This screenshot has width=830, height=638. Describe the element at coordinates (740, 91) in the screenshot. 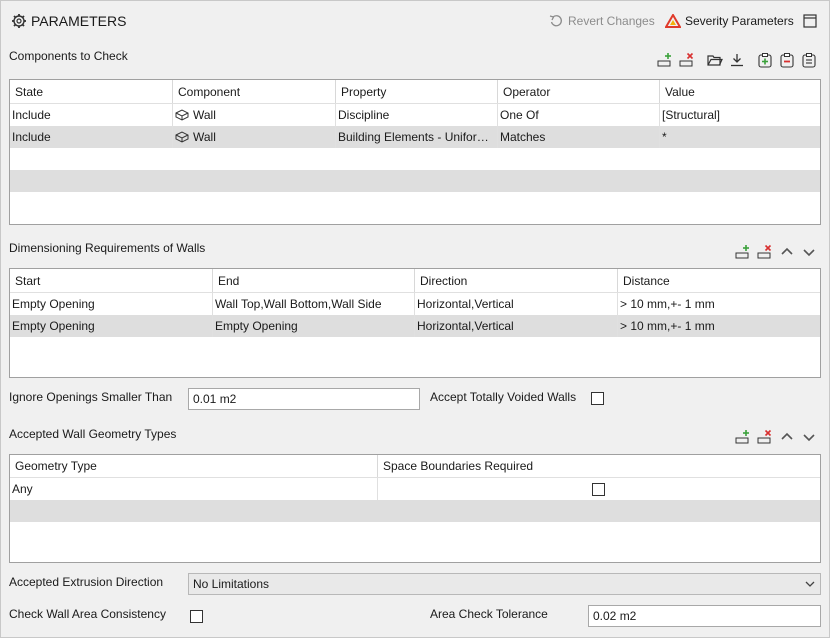

I see `column-header-value: Value` at that location.